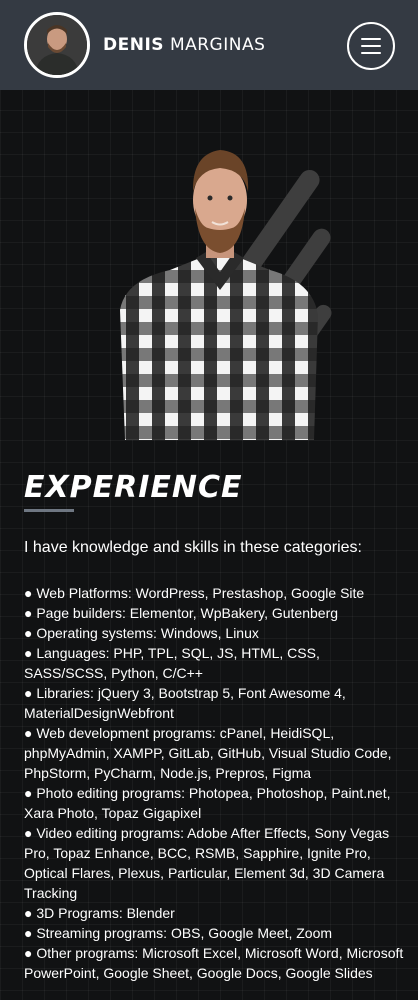 This screenshot has width=418, height=1000. I want to click on experience-title: EXPERIENCE, so click(133, 487).